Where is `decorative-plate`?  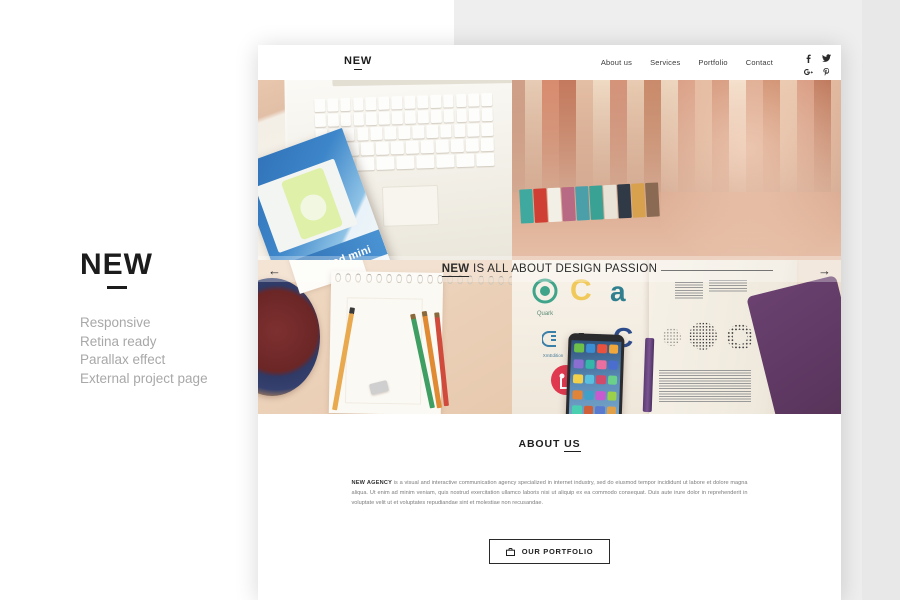 decorative-plate is located at coordinates (289, 337).